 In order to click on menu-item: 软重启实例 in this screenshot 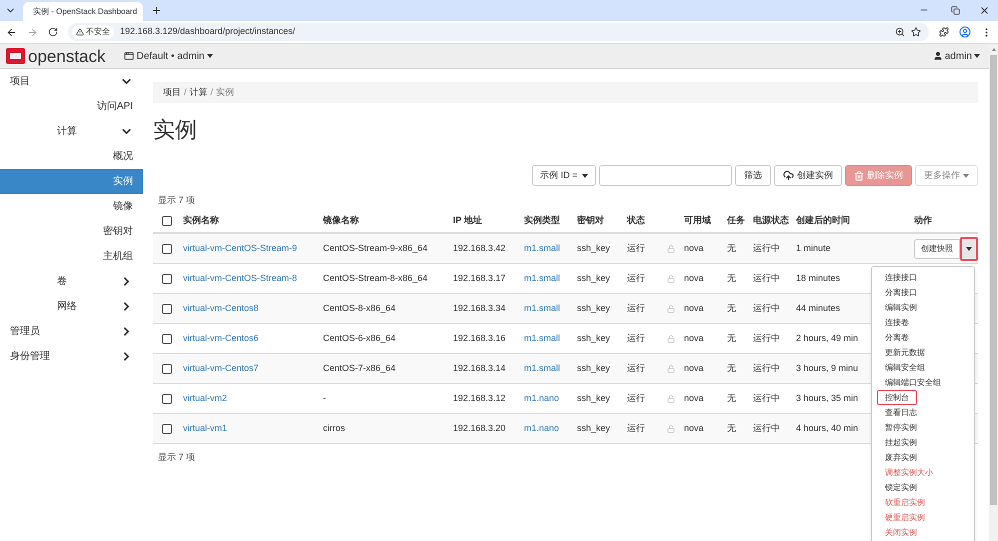, I will do `click(905, 502)`.